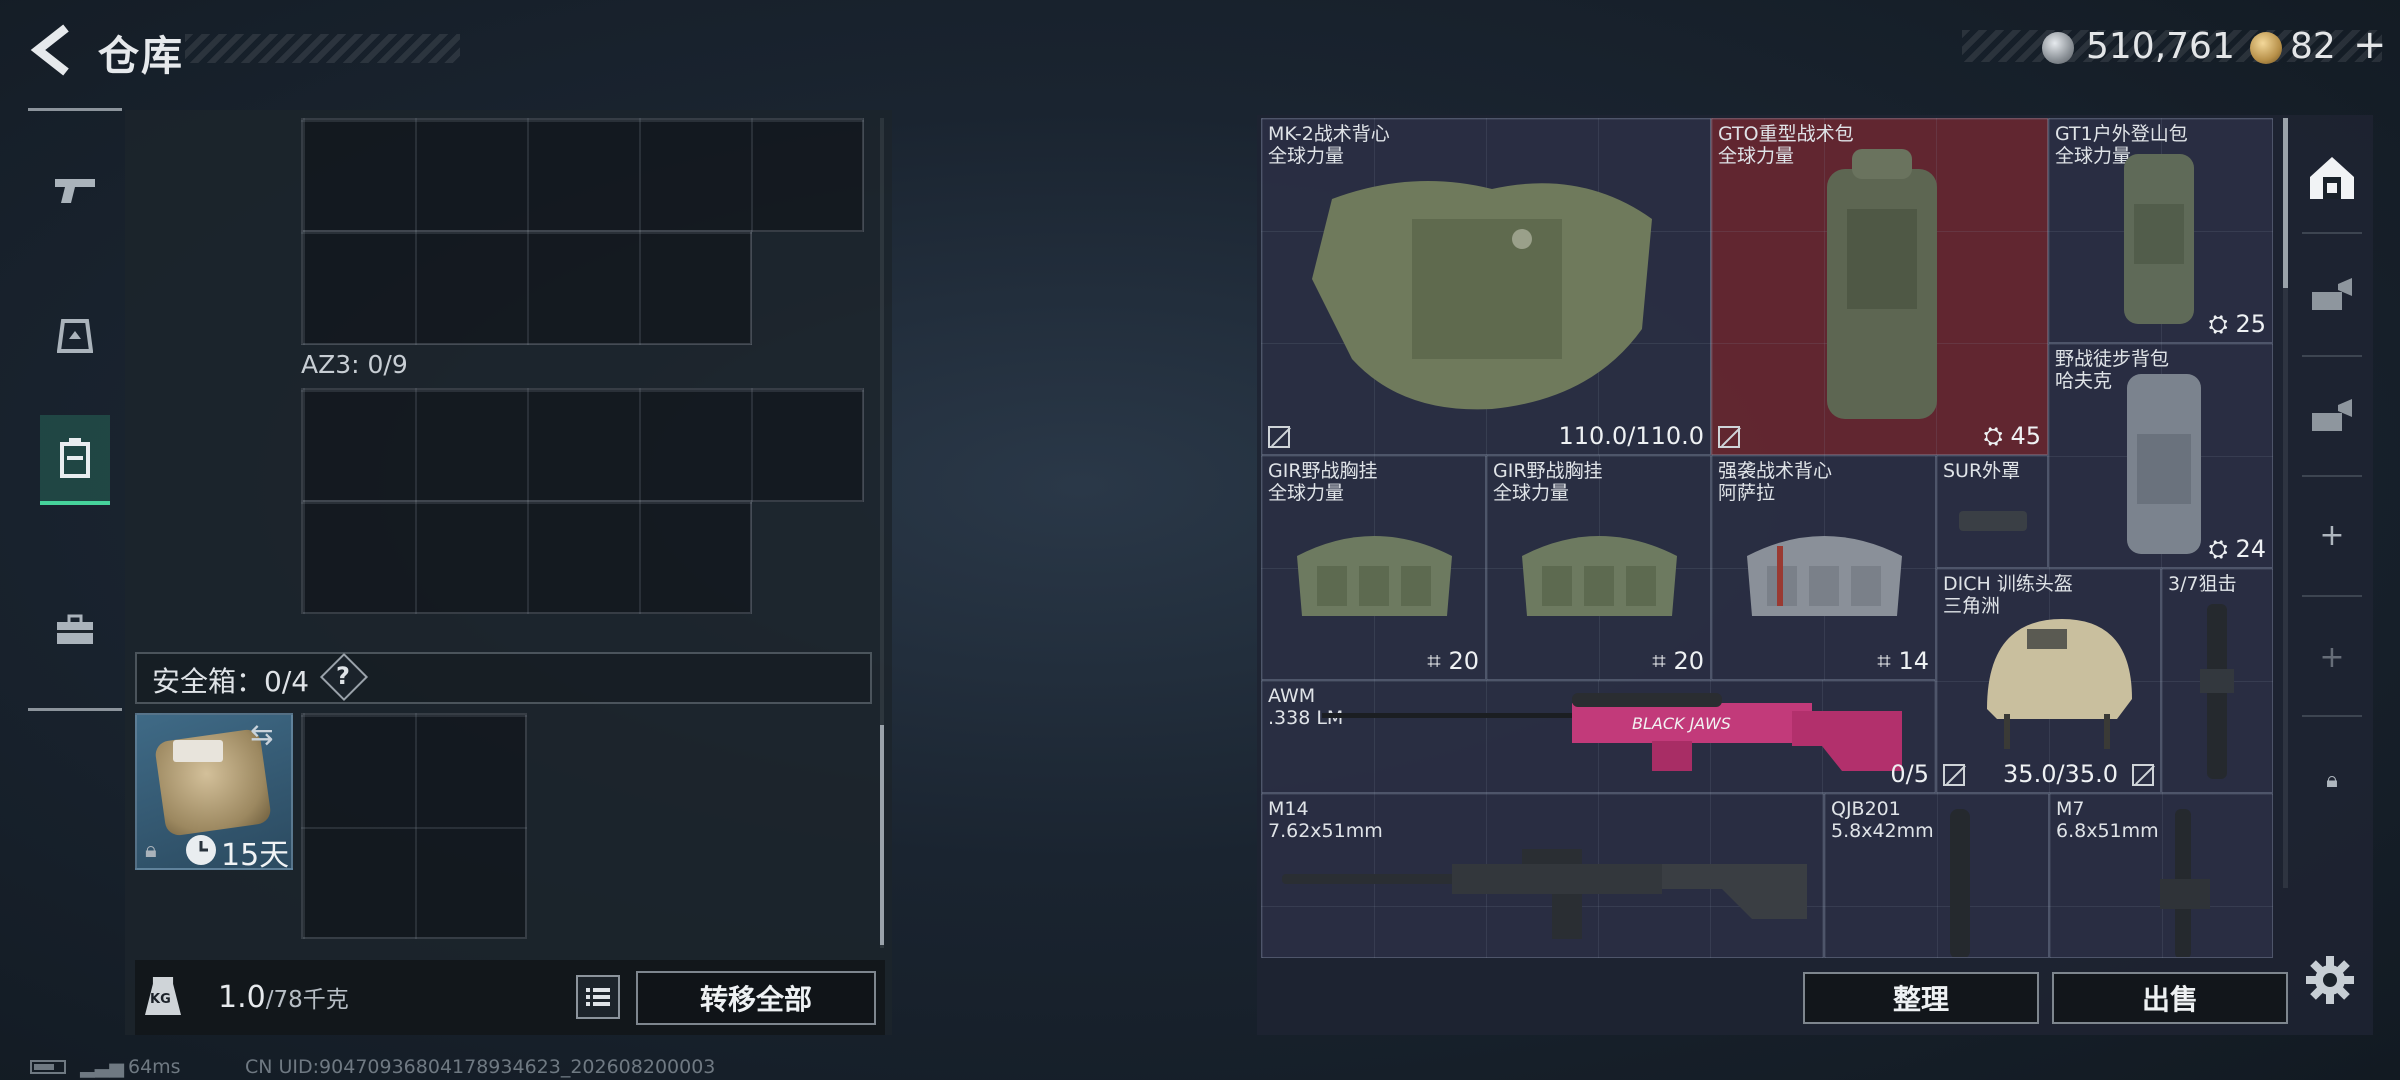 This screenshot has height=1080, width=2400. What do you see at coordinates (1373, 567) in the screenshot?
I see `item-gir-chestrig-1: GIR野战胸挂 全球力量 ⌗ 20` at bounding box center [1373, 567].